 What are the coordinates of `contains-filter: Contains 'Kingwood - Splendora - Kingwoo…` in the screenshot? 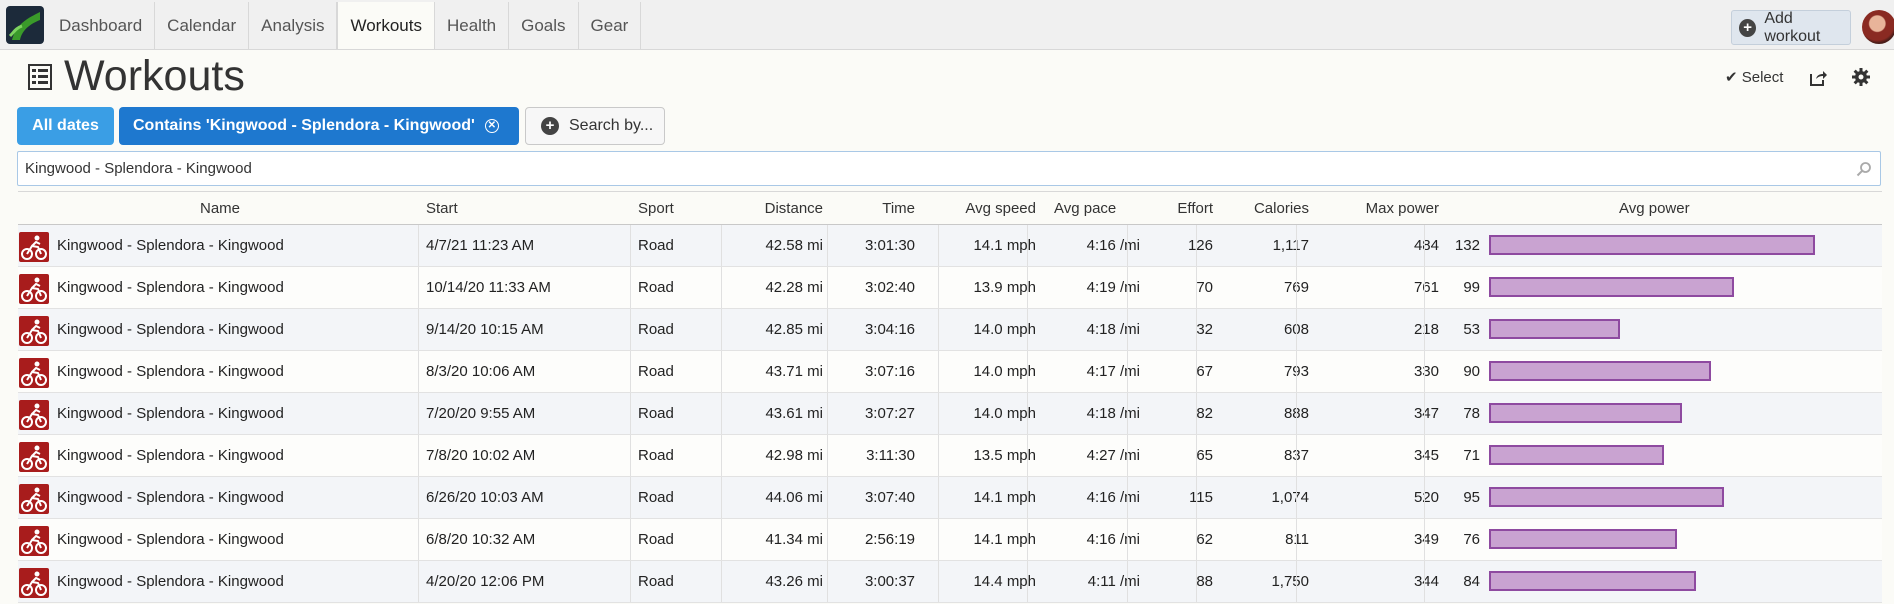 It's located at (319, 126).